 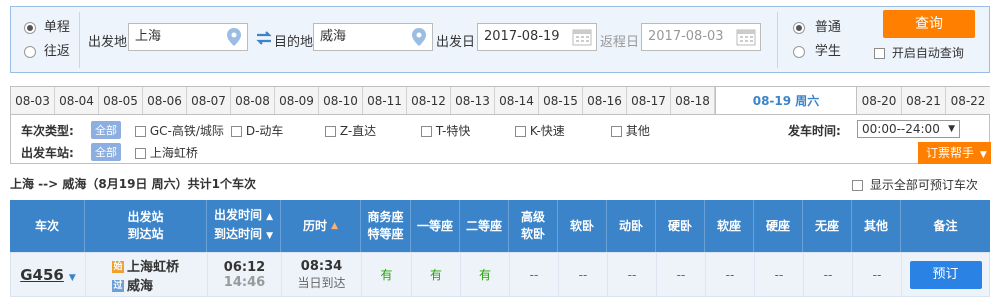 I want to click on col-duration: 历时 ▲, so click(x=321, y=226).